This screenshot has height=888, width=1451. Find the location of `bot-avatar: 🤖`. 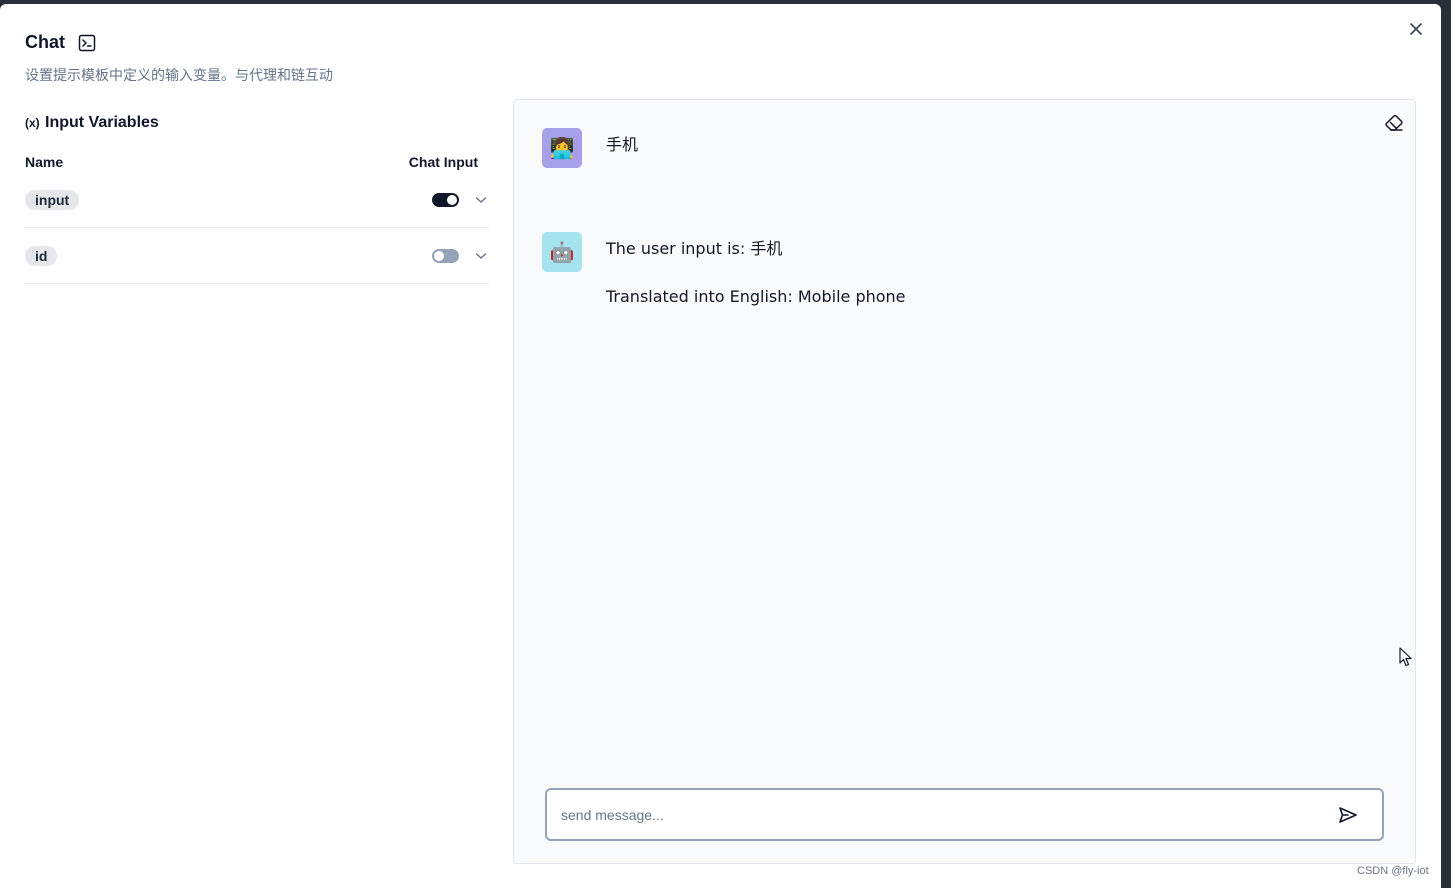

bot-avatar: 🤖 is located at coordinates (562, 252).